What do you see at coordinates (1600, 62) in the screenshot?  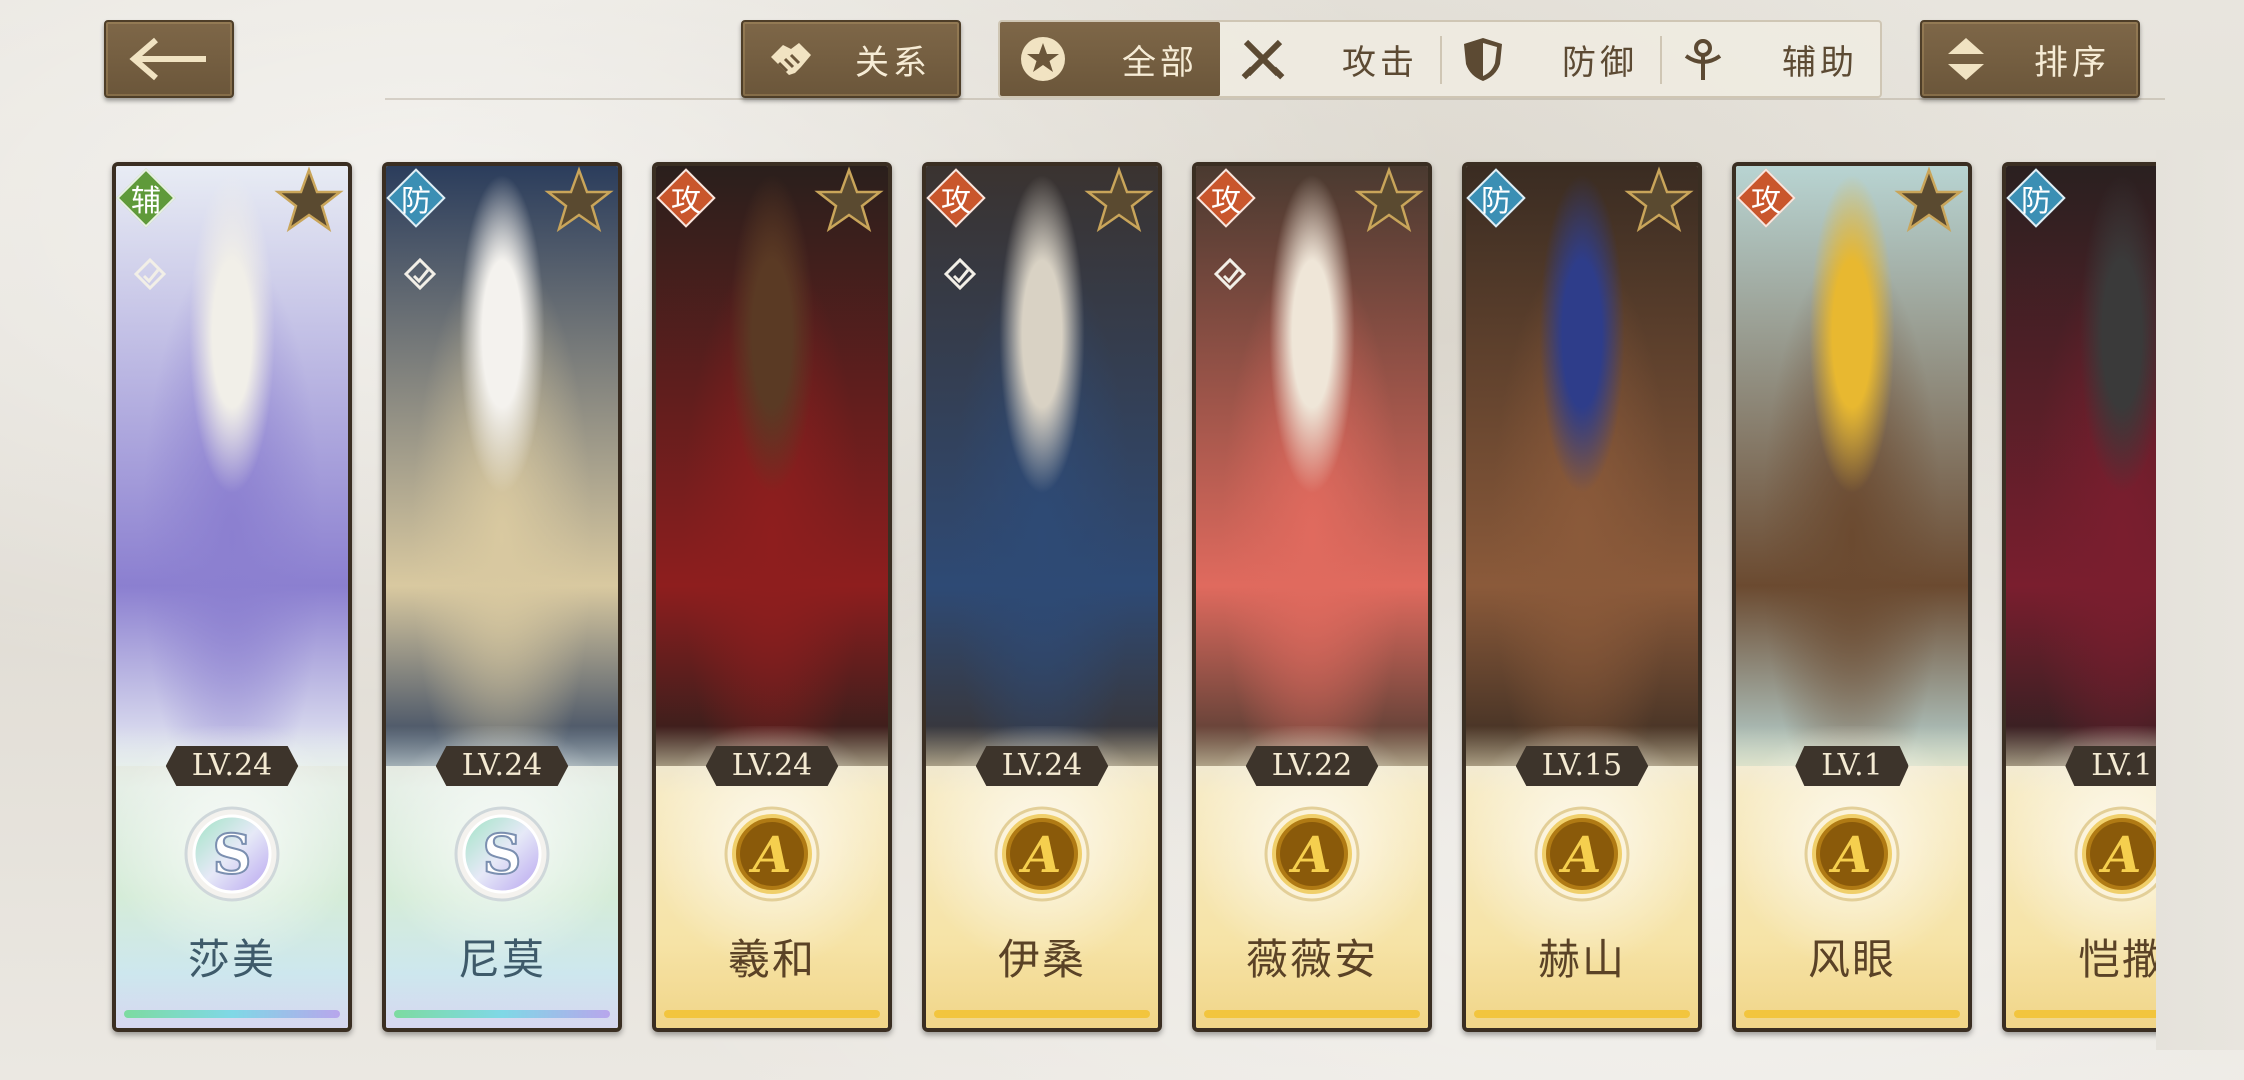 I see `tab-defense-label: 防御` at bounding box center [1600, 62].